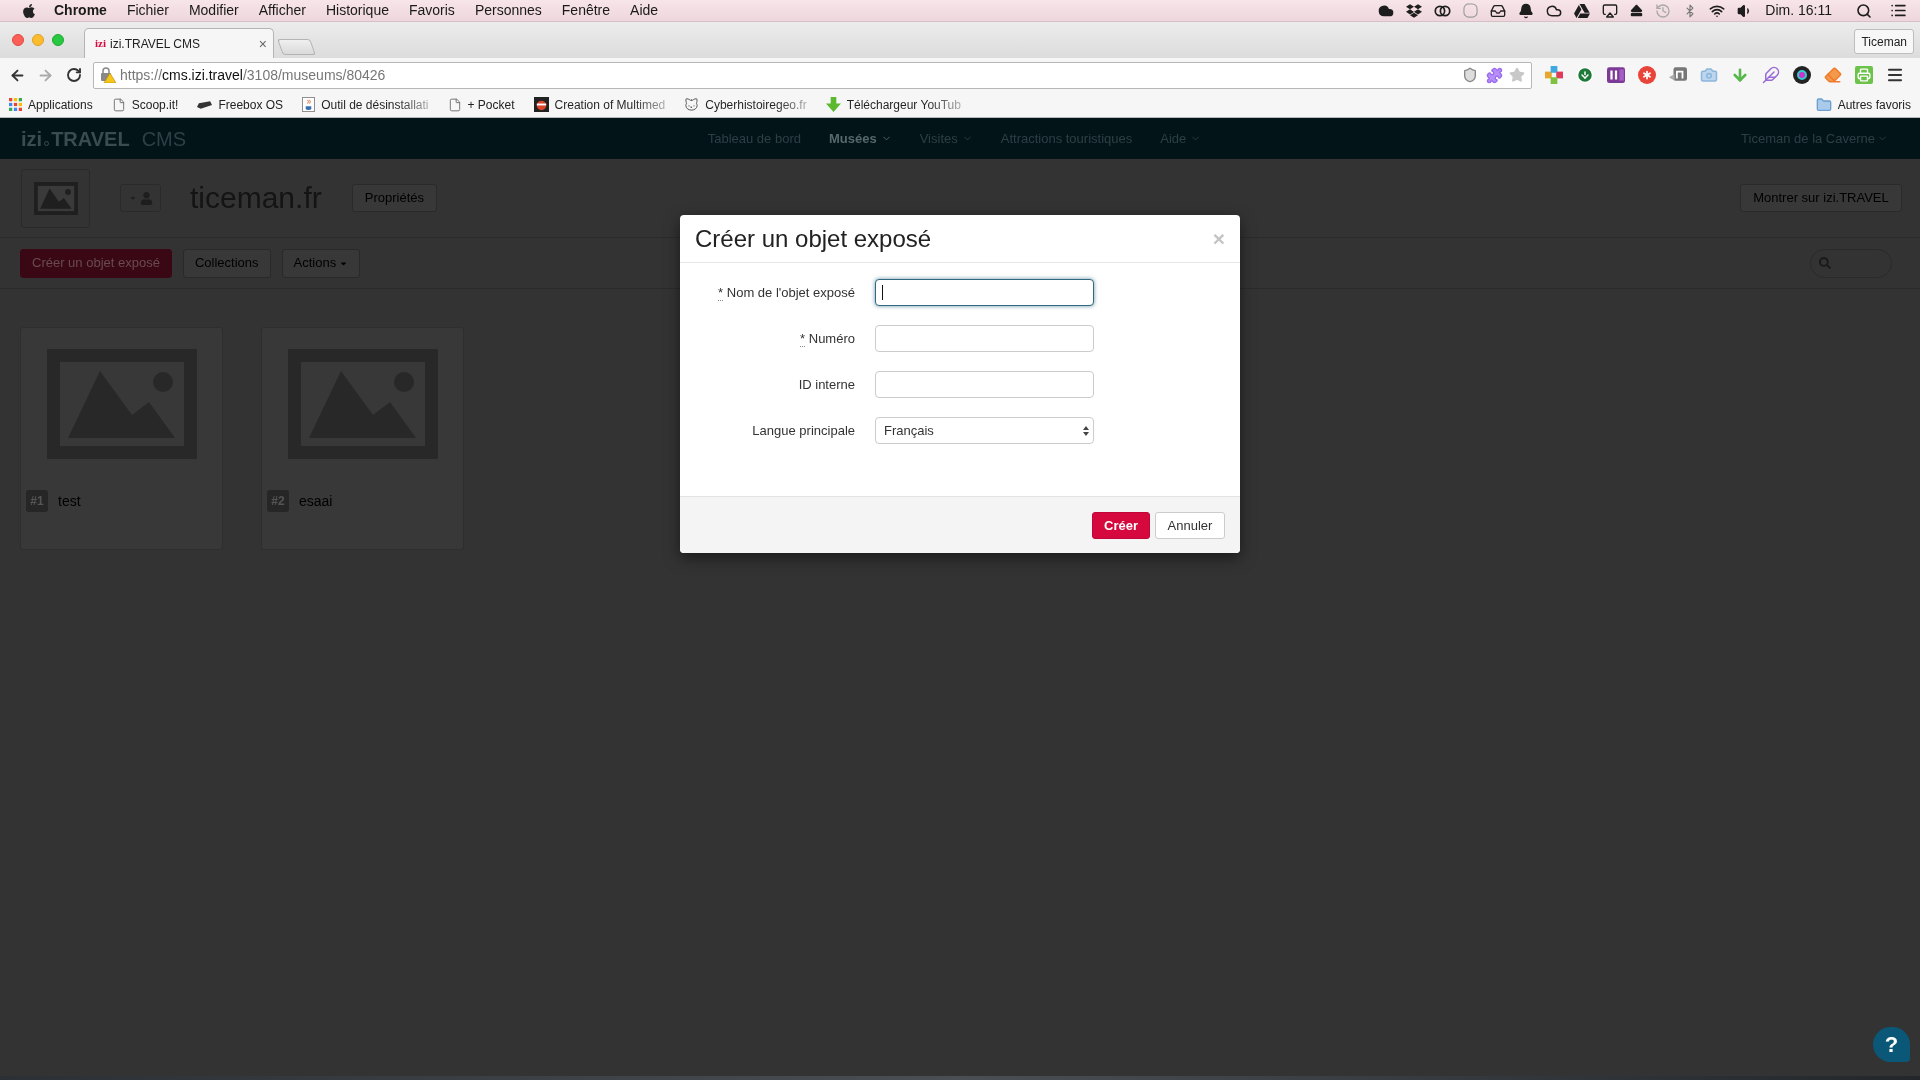  I want to click on menu-item: Afficher, so click(282, 10).